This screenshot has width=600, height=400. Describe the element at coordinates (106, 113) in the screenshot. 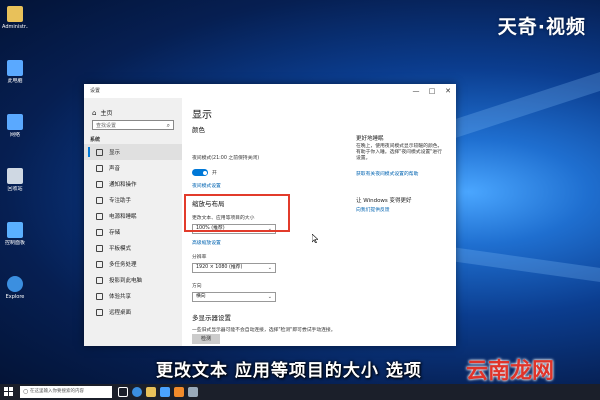

I see `nav-home-label: 主页` at that location.